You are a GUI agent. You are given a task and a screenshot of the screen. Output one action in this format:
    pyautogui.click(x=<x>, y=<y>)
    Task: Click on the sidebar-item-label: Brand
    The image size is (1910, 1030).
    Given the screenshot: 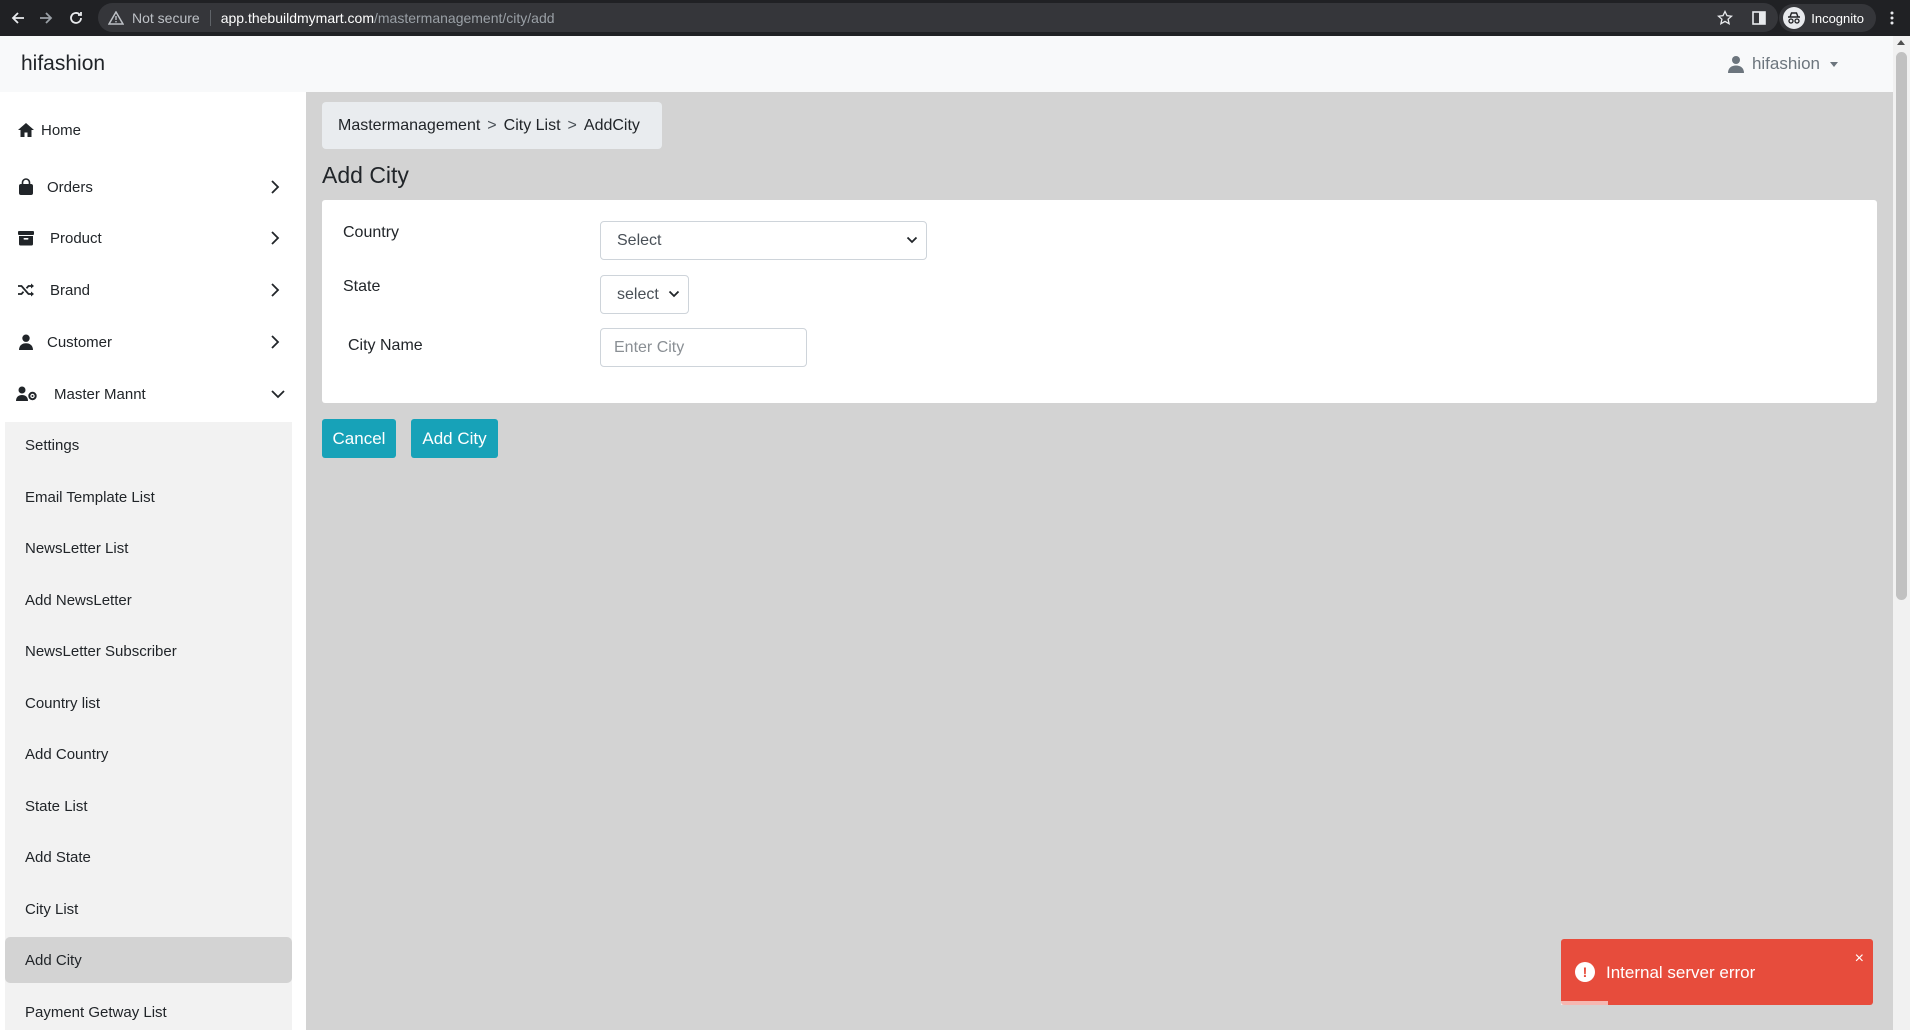 What is the action you would take?
    pyautogui.click(x=70, y=290)
    